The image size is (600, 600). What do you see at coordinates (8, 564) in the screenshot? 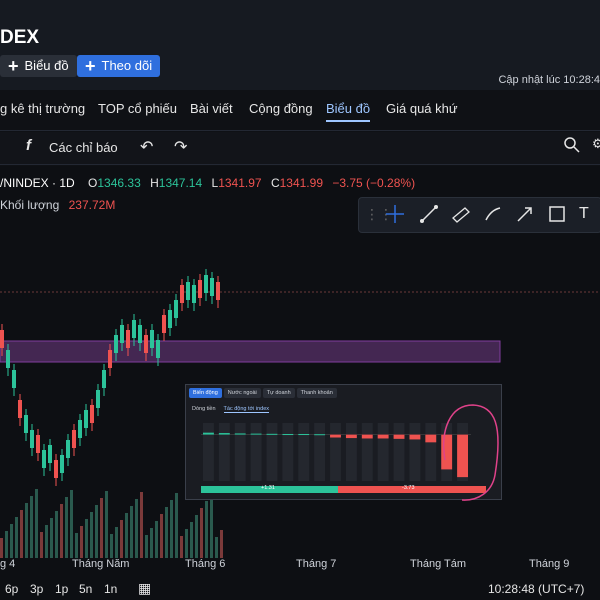
I see `x-tick: g 4` at bounding box center [8, 564].